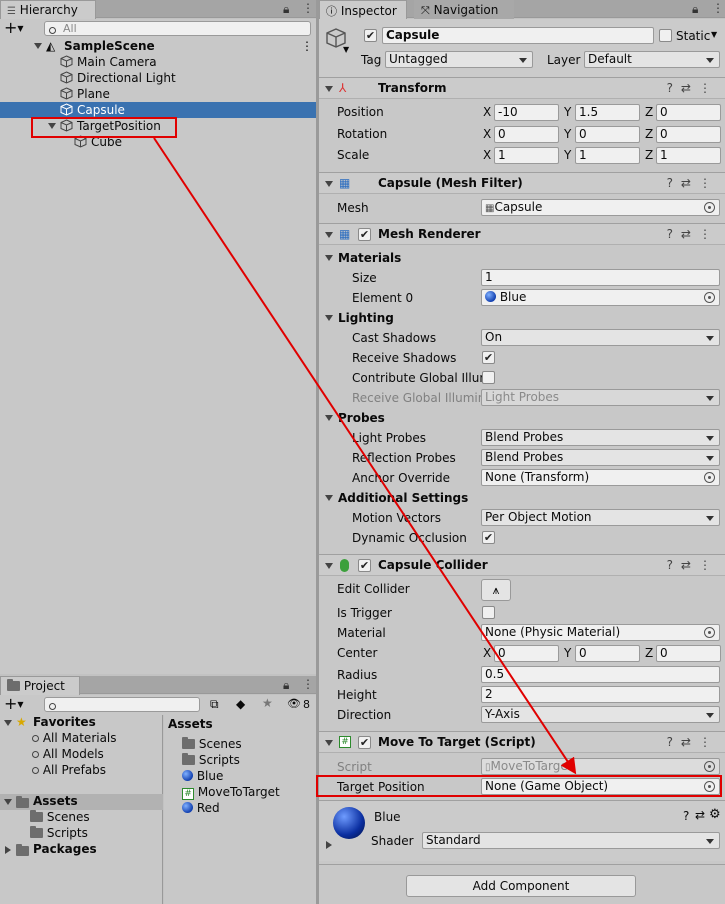  Describe the element at coordinates (526, 653) in the screenshot. I see `center-x-field: 0` at that location.